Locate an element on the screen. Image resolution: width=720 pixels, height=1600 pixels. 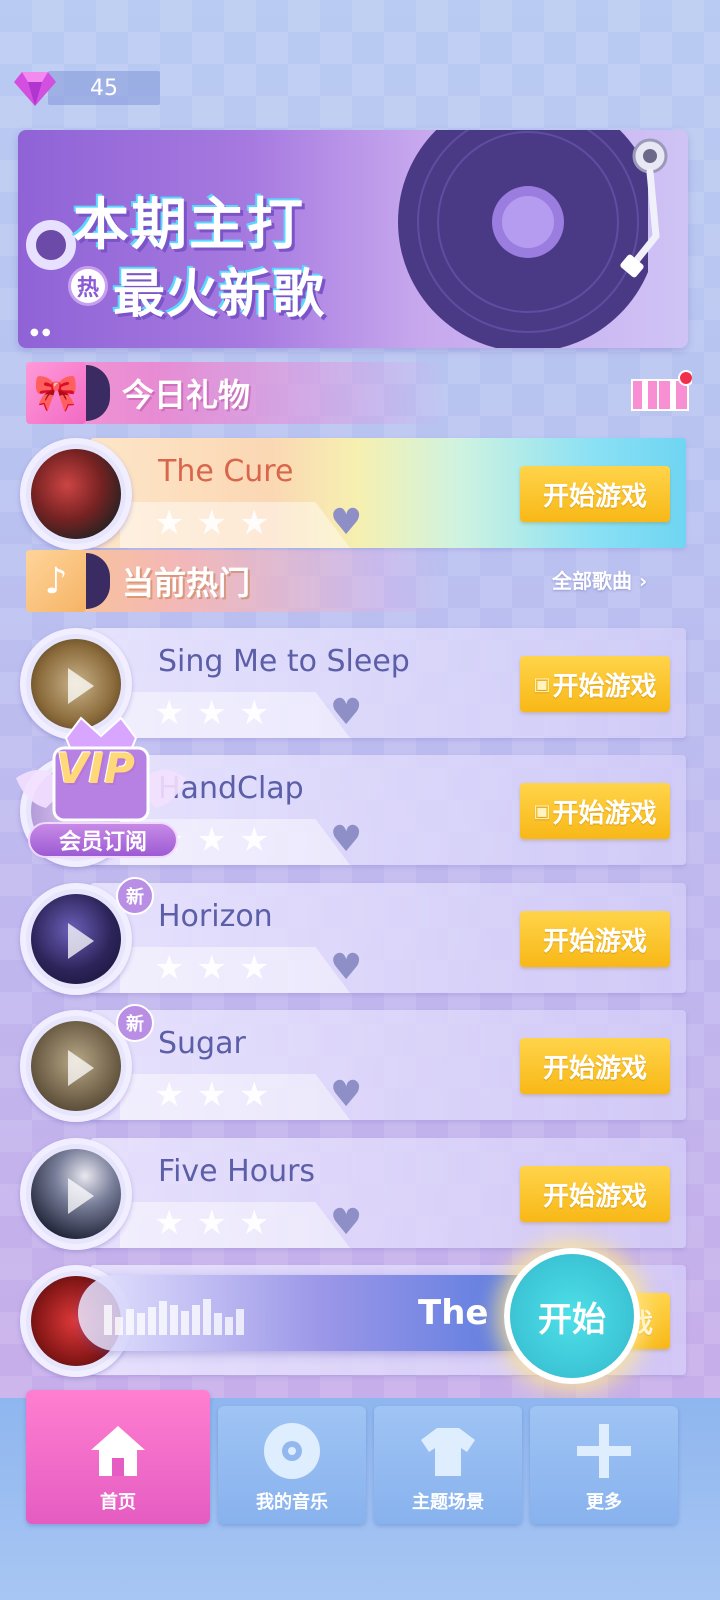
tonearm-icon is located at coordinates (644, 208).